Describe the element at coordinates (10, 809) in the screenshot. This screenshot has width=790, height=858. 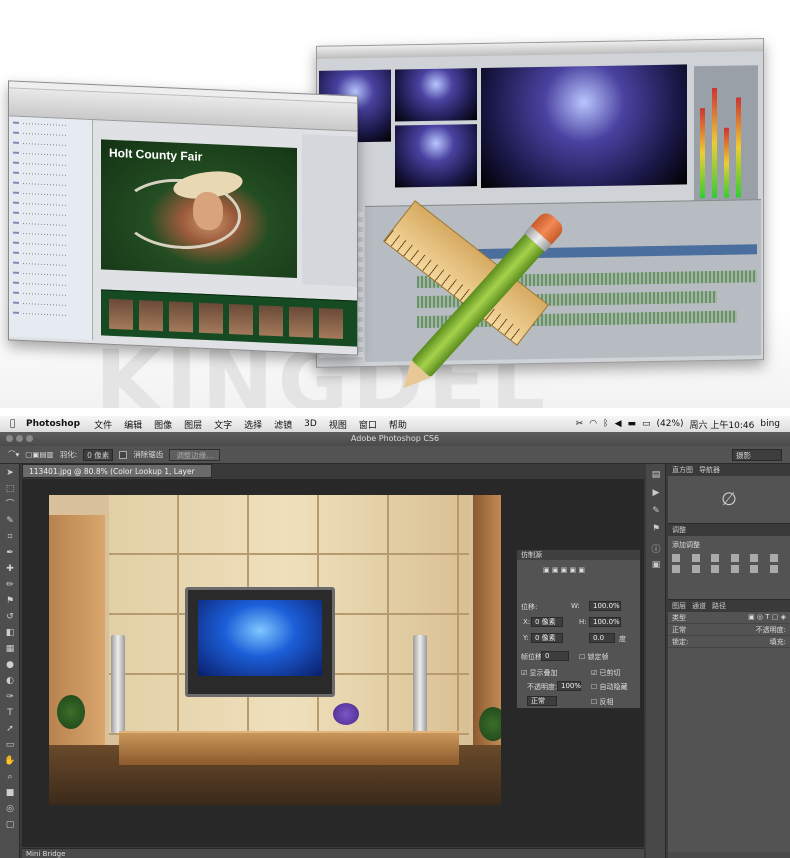
I see `quick-mask-icon: ◎` at that location.